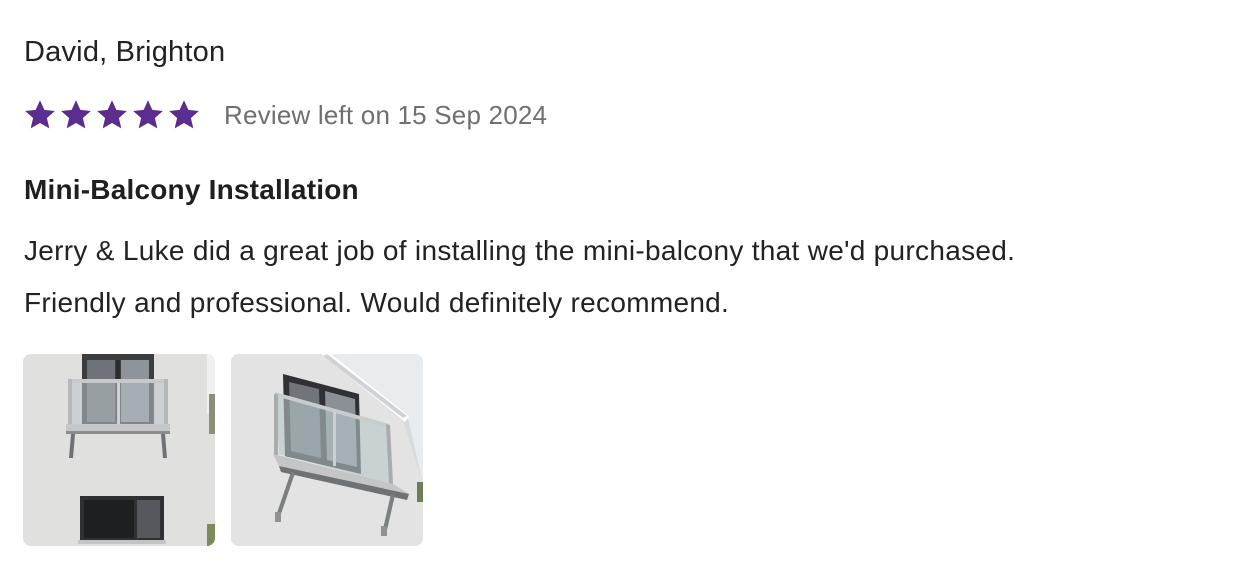  I want to click on balcony-front-photo, so click(119, 450).